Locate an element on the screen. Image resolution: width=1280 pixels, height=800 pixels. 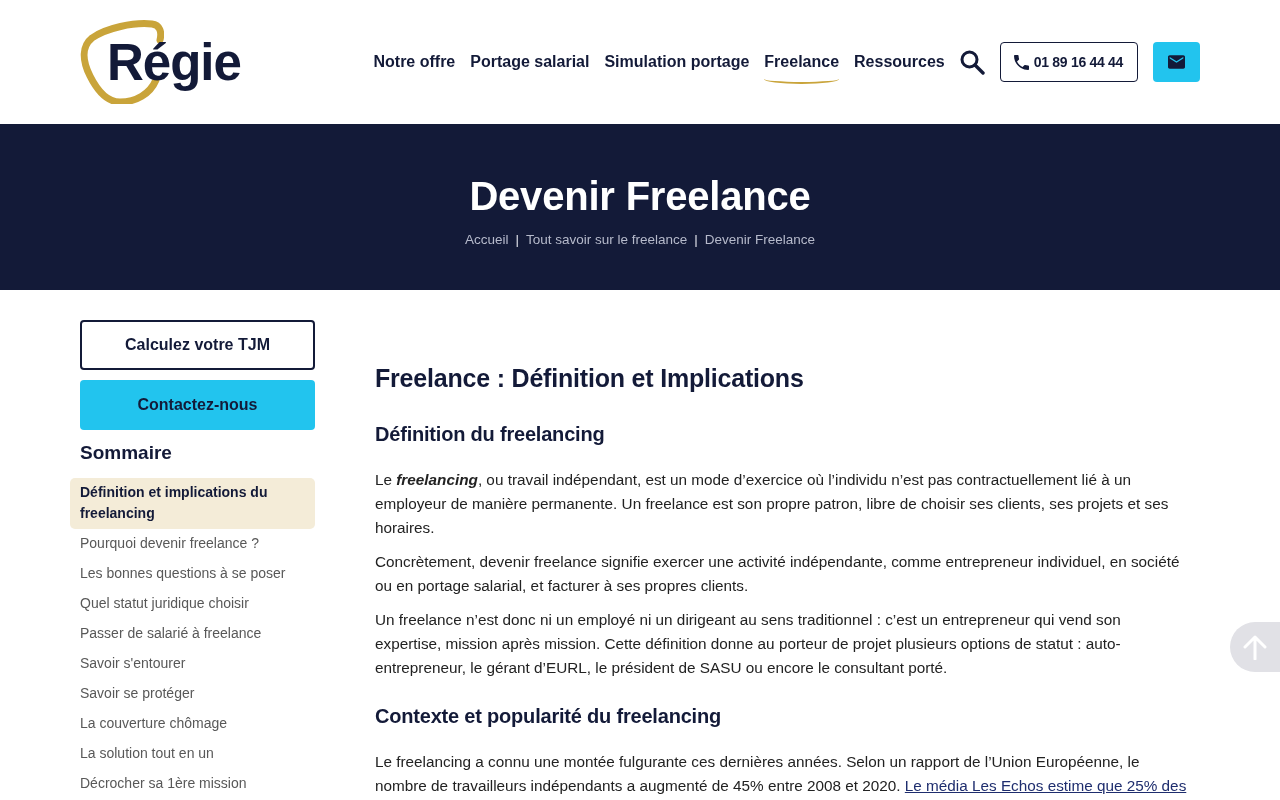
phone-icon is located at coordinates (1021, 62).